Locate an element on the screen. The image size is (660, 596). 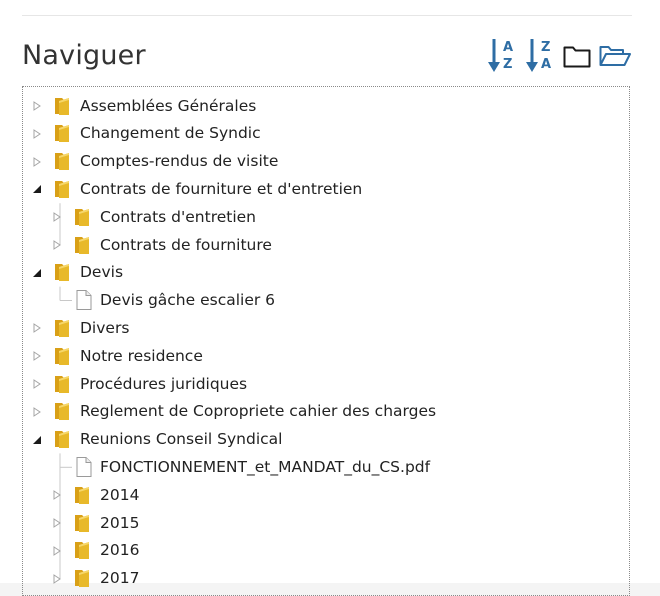
tree-folder-item: Procédures juridiques is located at coordinates (150, 384).